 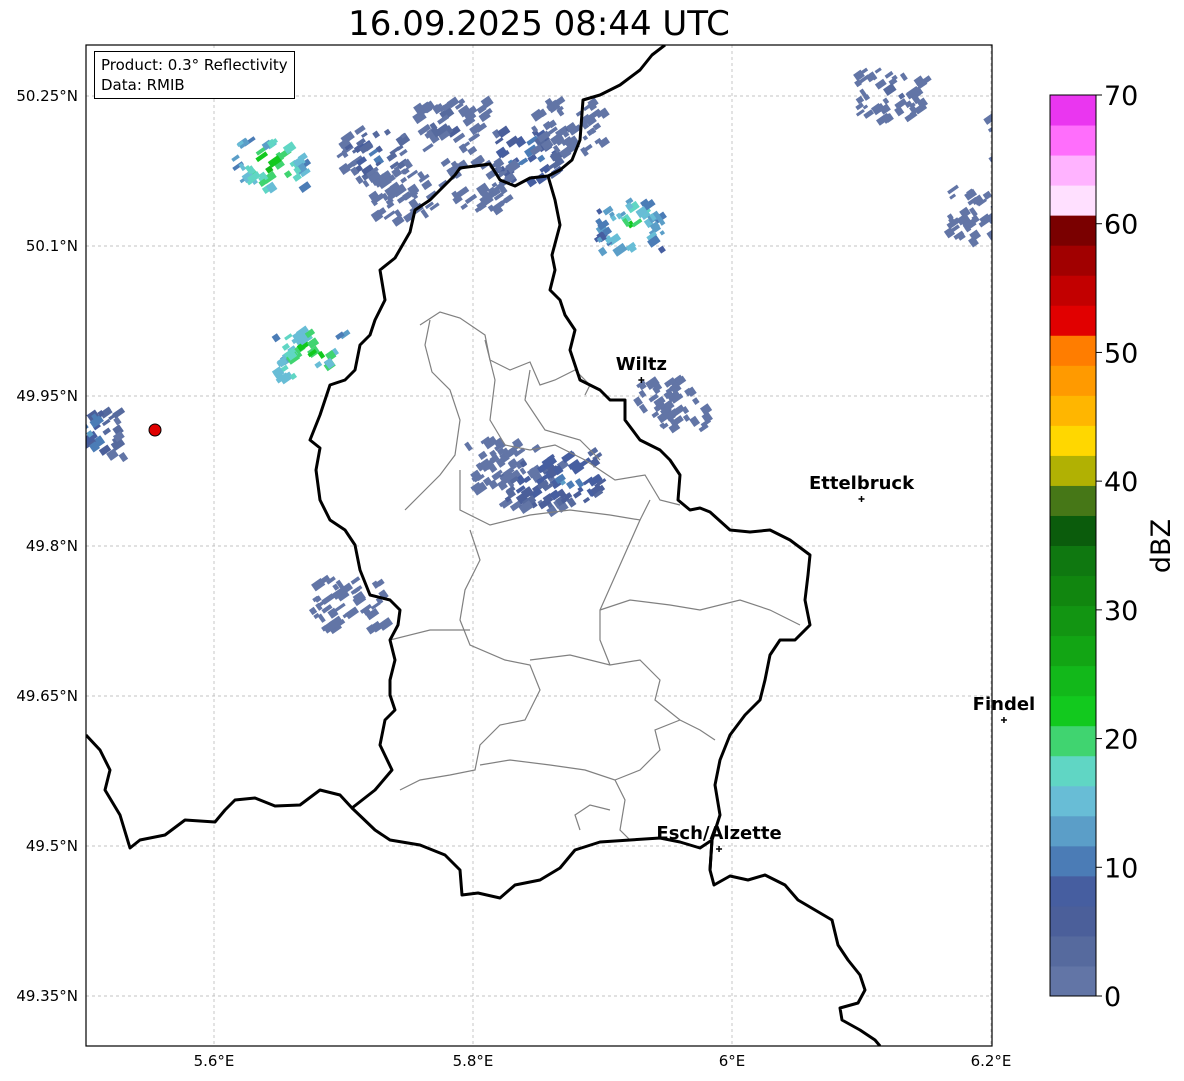 What do you see at coordinates (1121, 740) in the screenshot?
I see `colorbar-tick-label: 20` at bounding box center [1121, 740].